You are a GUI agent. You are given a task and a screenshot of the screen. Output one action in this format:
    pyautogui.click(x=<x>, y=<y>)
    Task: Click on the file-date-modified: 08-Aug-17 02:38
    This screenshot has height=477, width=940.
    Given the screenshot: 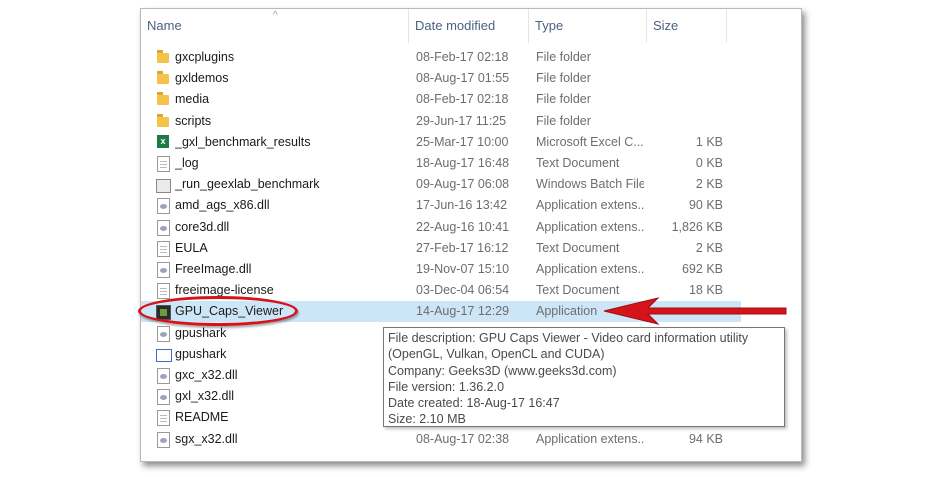 What is the action you would take?
    pyautogui.click(x=463, y=438)
    